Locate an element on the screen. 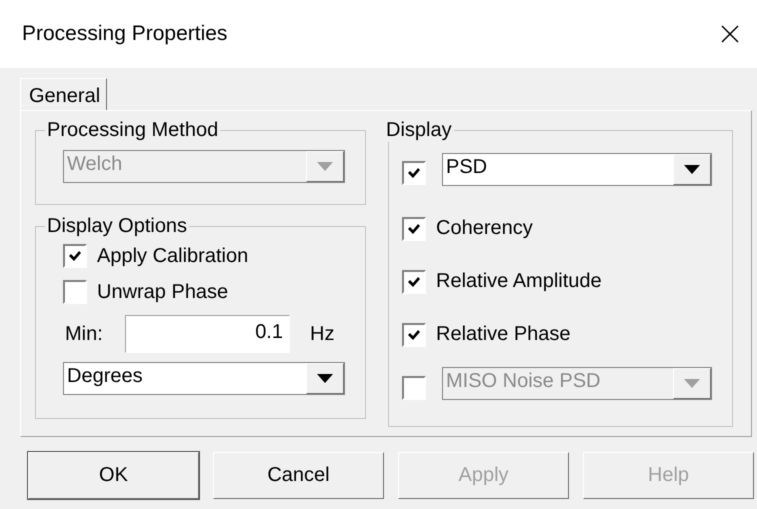  group-title: Display Options is located at coordinates (117, 226).